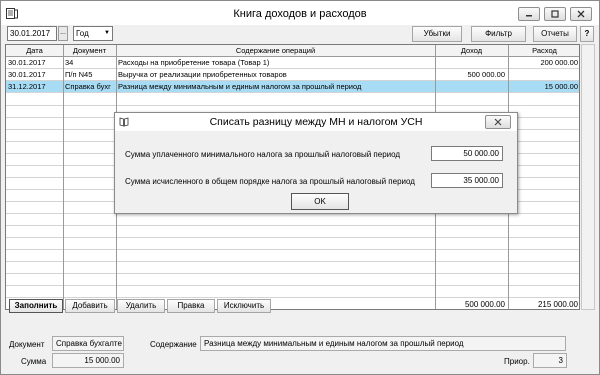 The image size is (600, 375). What do you see at coordinates (561, 86) in the screenshot?
I see `cell-expense: 15 000.00` at bounding box center [561, 86].